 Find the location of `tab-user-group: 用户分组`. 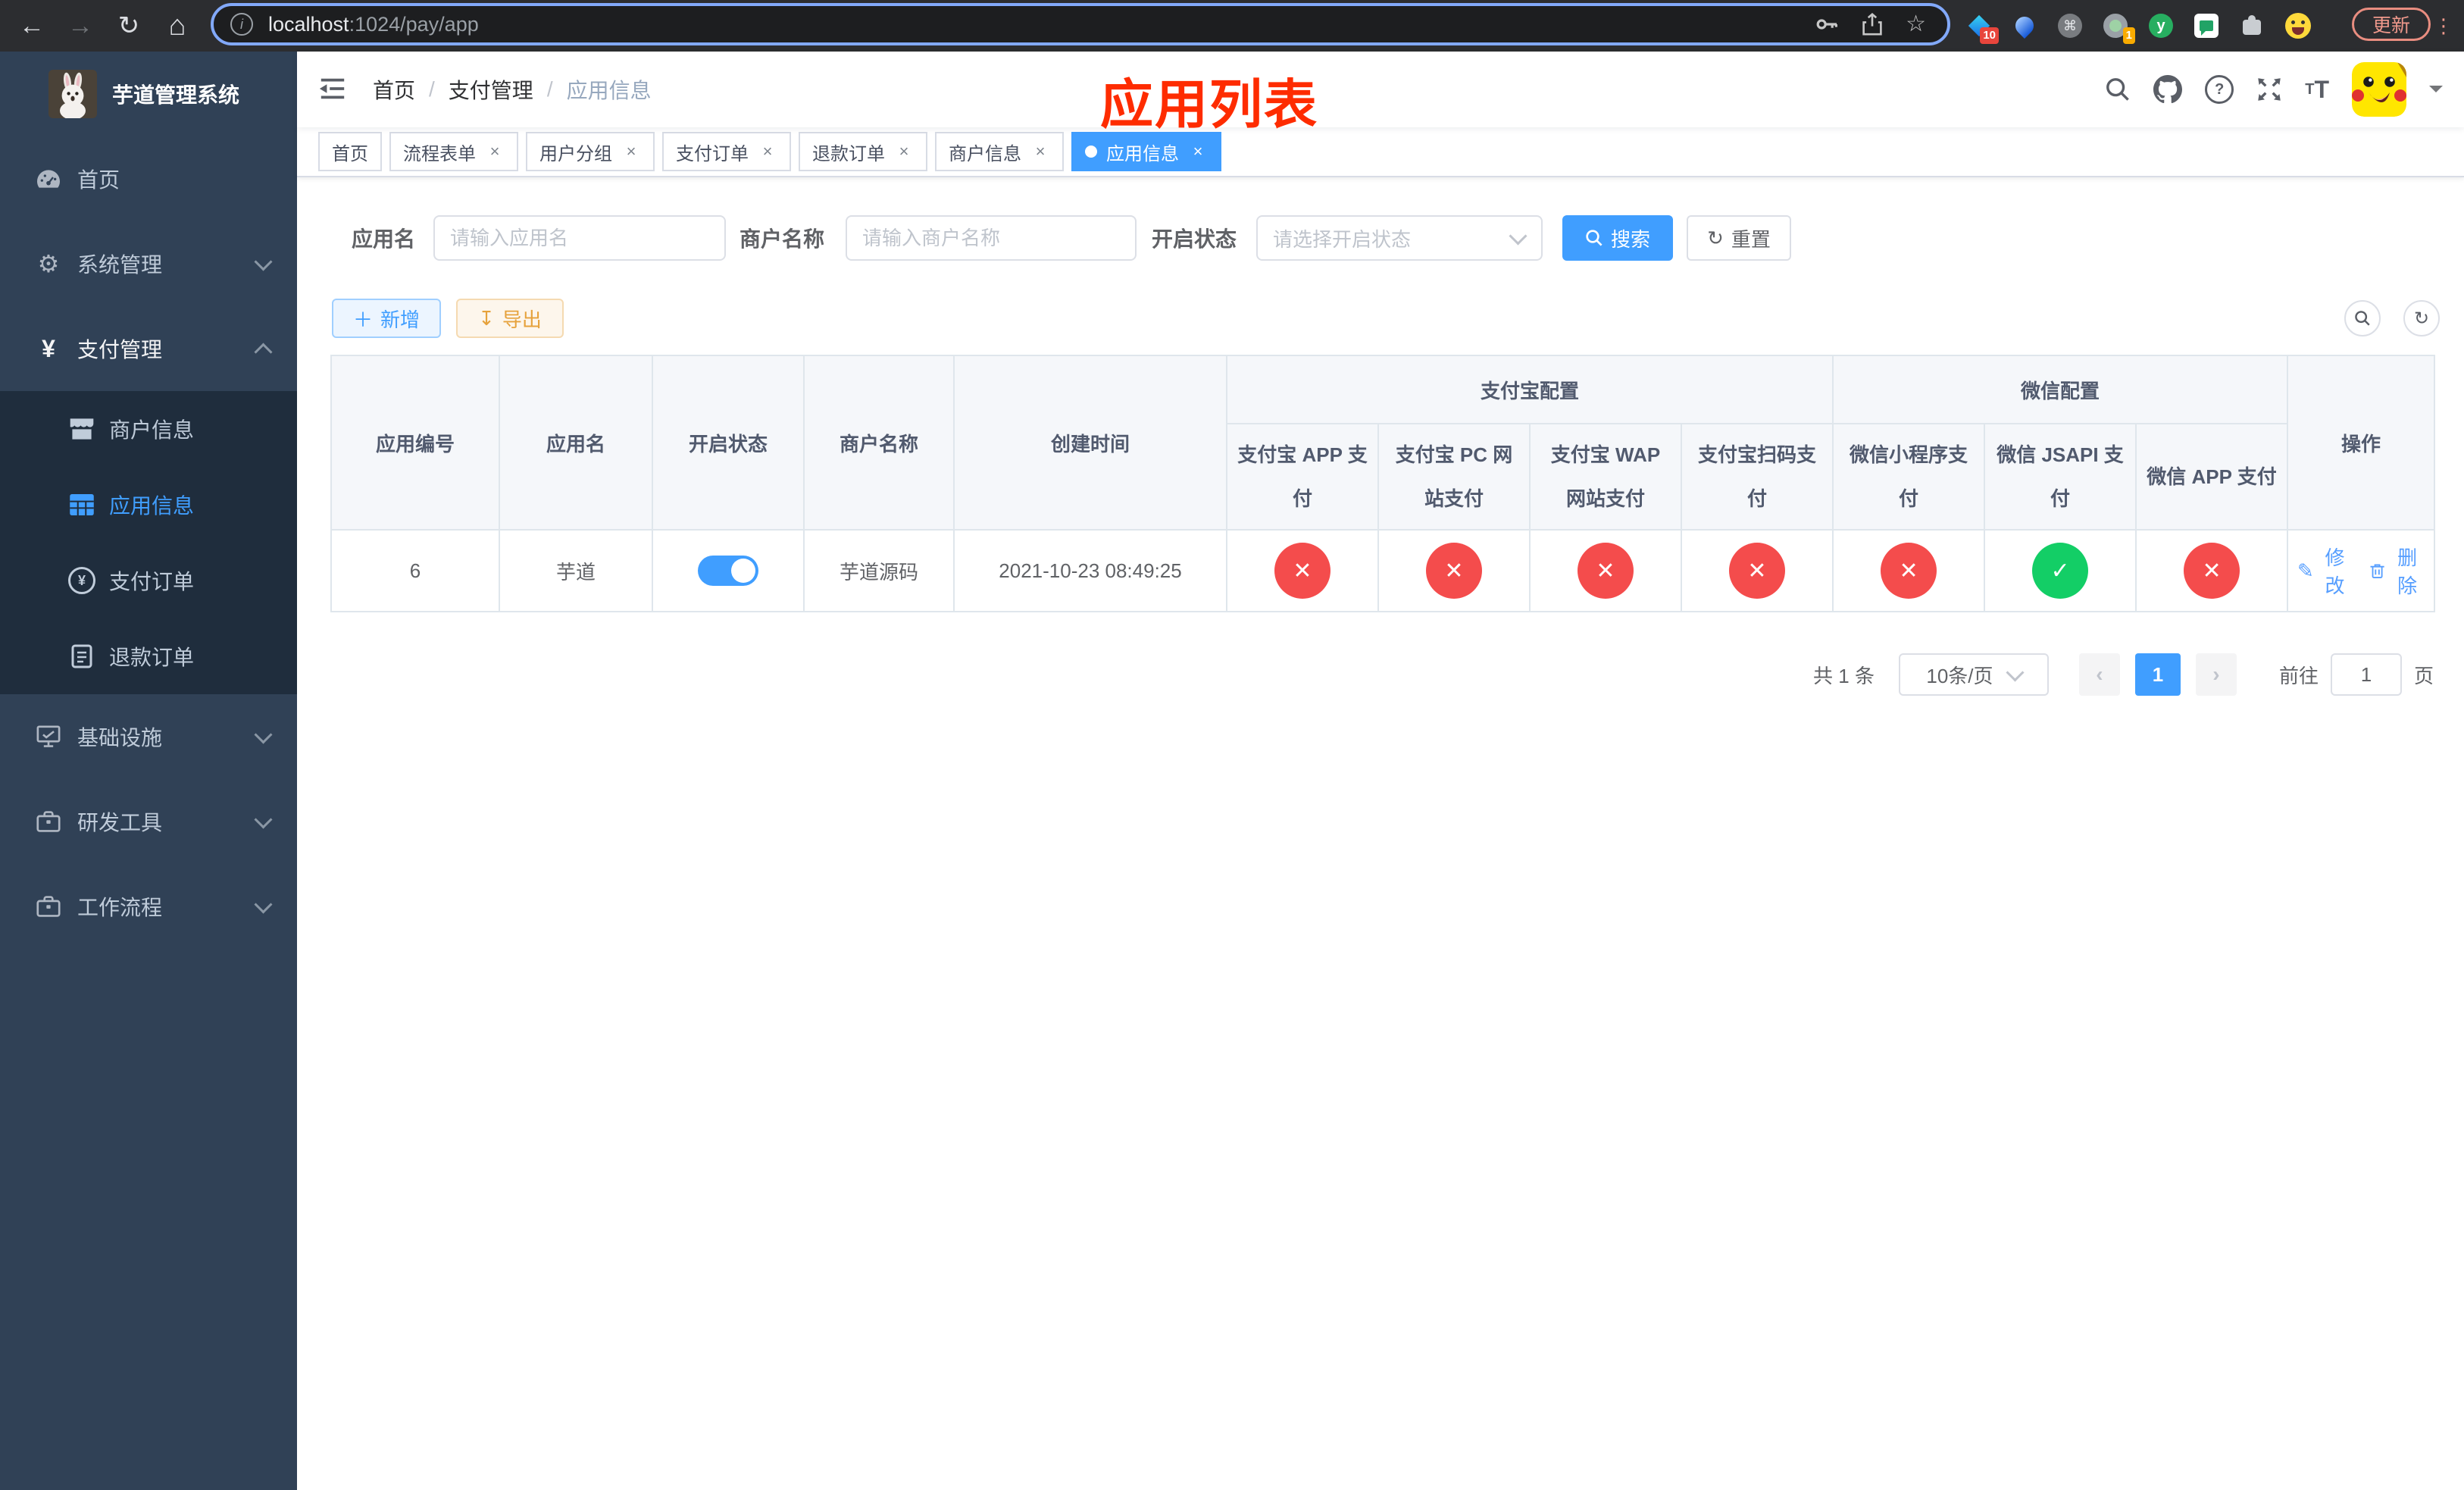

tab-user-group: 用户分组 is located at coordinates (590, 151).